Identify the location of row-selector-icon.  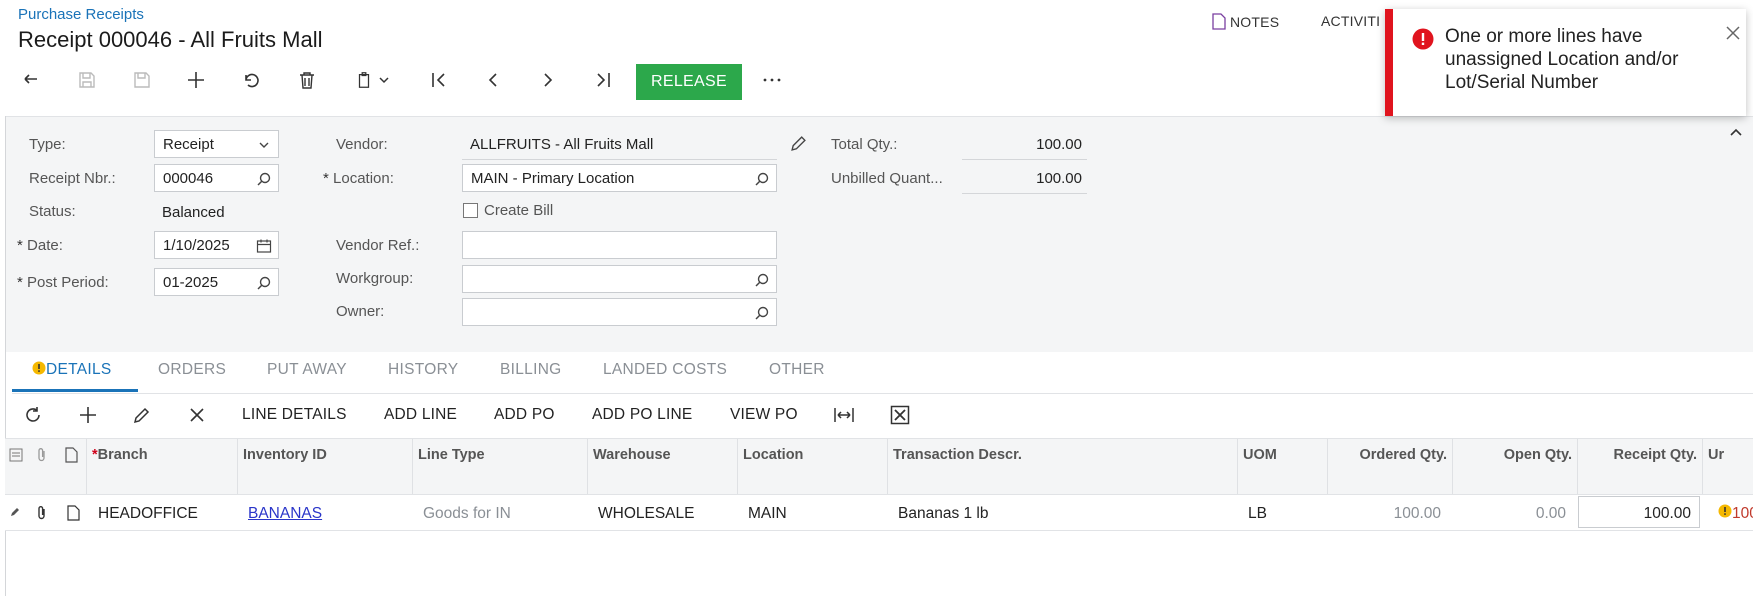
(16, 455).